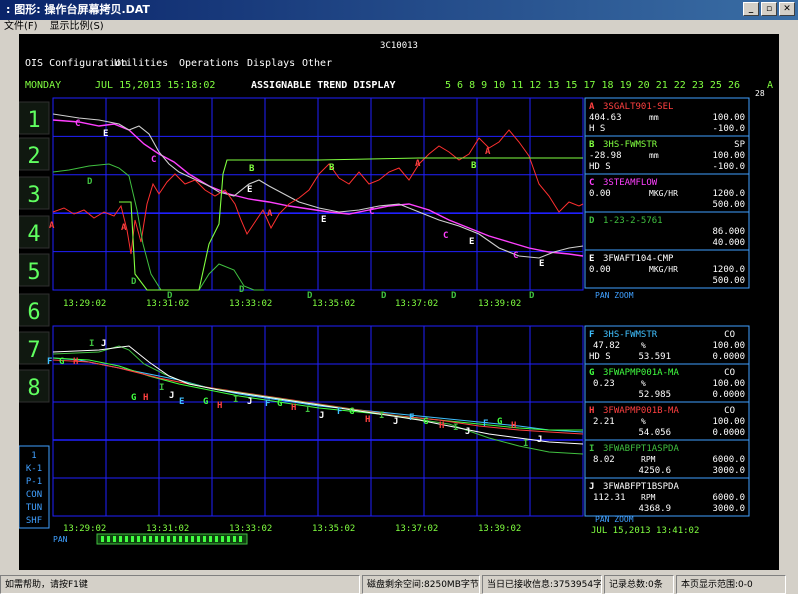 The image size is (798, 594). I want to click on ois-menu-item: OIS Configuration, so click(76, 63).